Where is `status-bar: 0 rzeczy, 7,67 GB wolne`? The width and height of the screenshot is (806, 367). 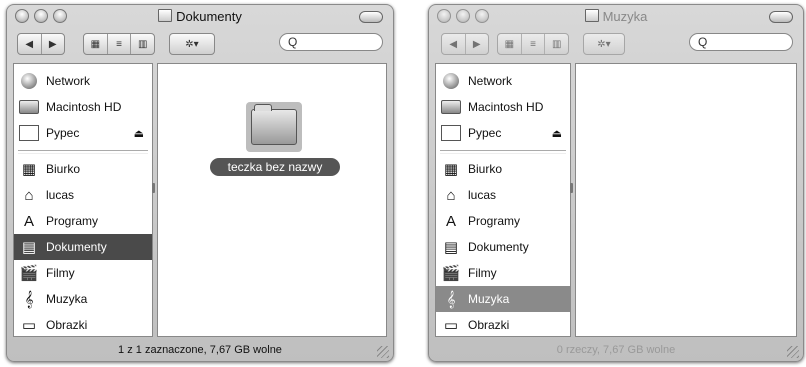 status-bar: 0 rzeczy, 7,67 GB wolne is located at coordinates (616, 350).